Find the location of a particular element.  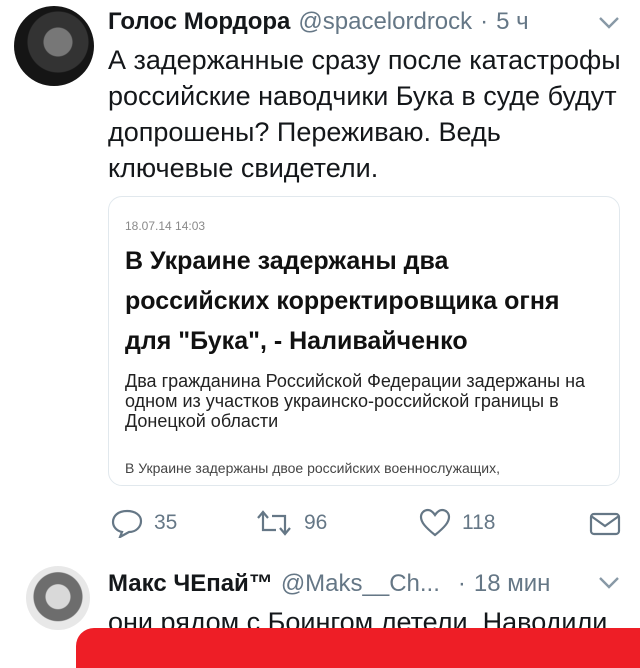

author-name: Голос Мордора is located at coordinates (199, 22).